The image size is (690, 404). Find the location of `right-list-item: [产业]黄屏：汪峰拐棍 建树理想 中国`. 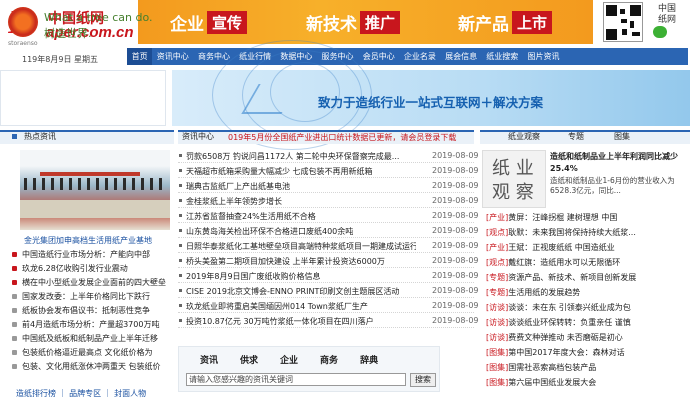

right-list-item: [产业]黄屏：汪峰拐棍 建树理想 中国 is located at coordinates (588, 218).